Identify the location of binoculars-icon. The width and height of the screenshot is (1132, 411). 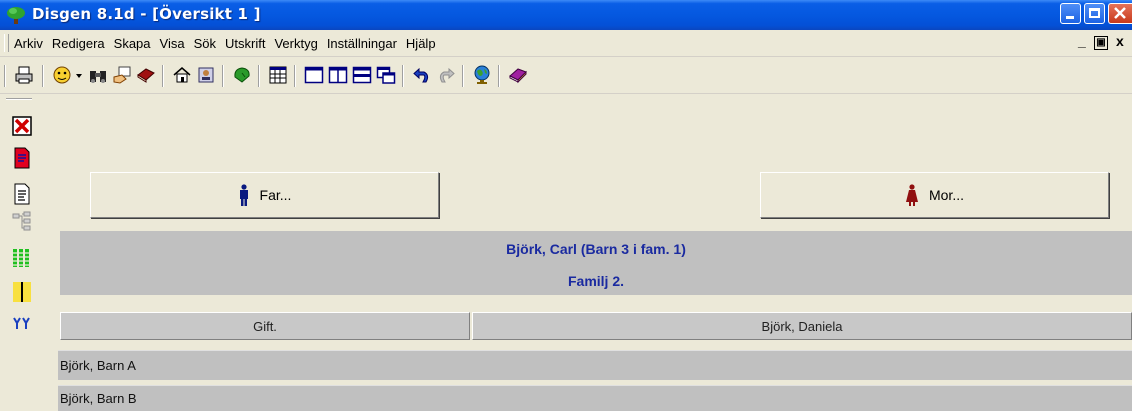
(98, 75).